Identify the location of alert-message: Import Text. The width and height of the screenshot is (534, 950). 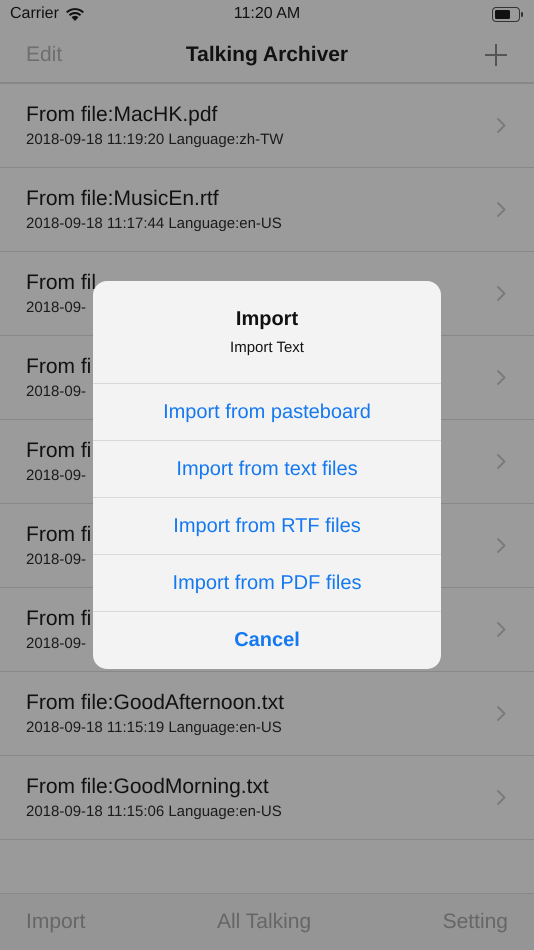
(267, 347).